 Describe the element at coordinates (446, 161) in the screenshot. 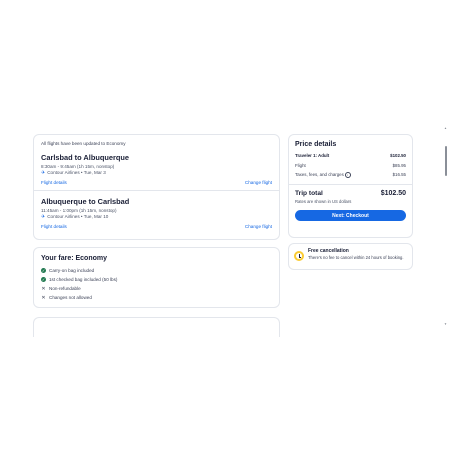

I see `scrollbar-thumb` at that location.